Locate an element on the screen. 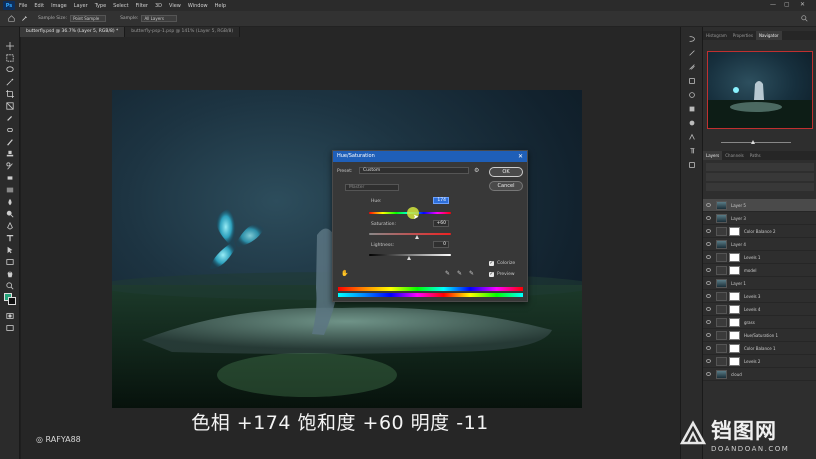 The image size is (816, 459). path-selection-icon is located at coordinates (10, 249).